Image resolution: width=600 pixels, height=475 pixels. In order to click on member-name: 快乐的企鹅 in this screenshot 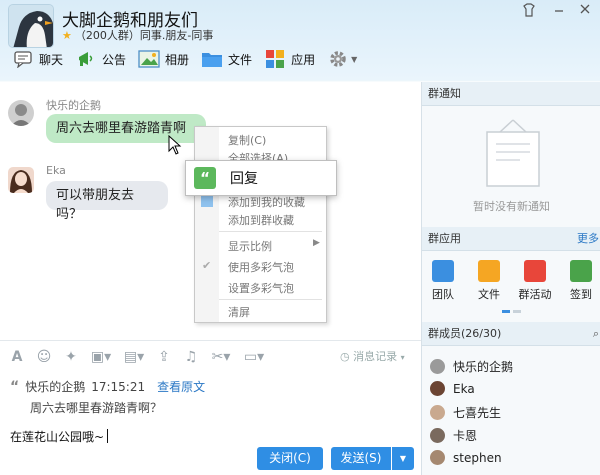, I will do `click(483, 367)`.